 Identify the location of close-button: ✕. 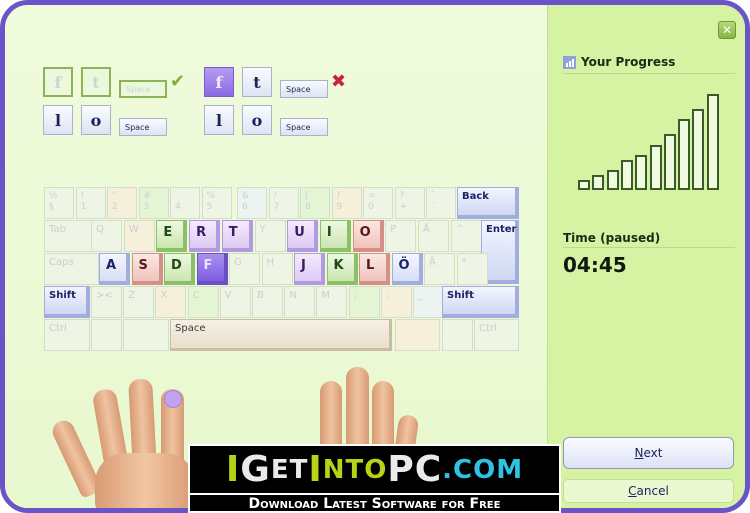
(727, 30).